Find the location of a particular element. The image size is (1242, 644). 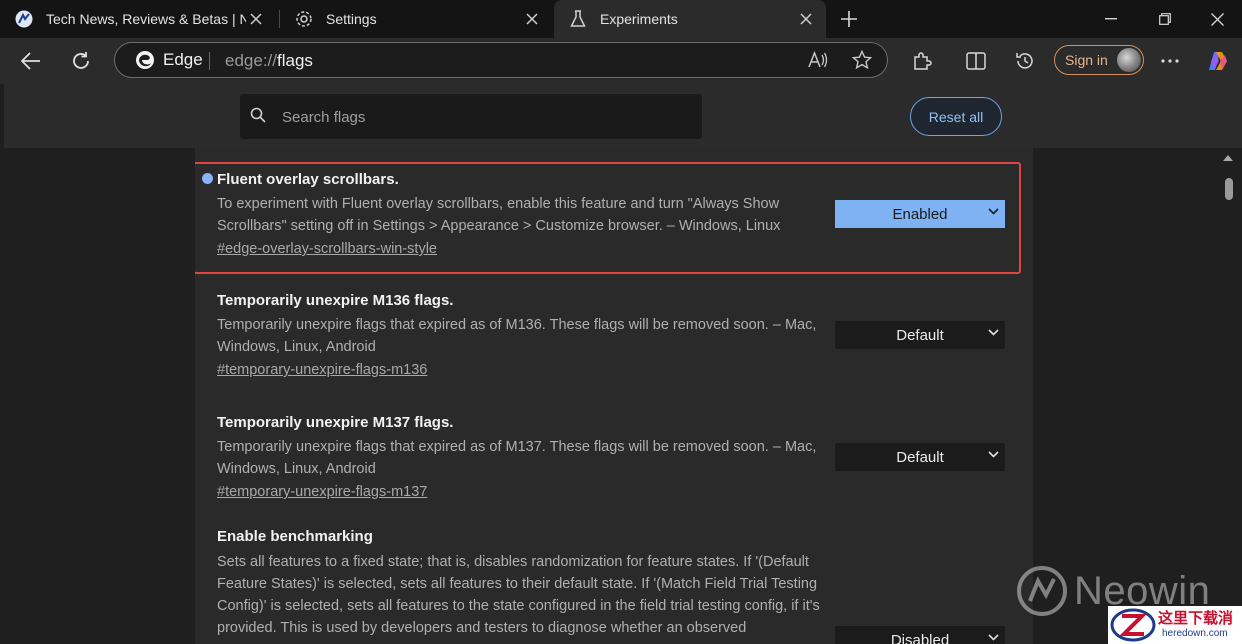

z-logo-icon is located at coordinates (1133, 625).